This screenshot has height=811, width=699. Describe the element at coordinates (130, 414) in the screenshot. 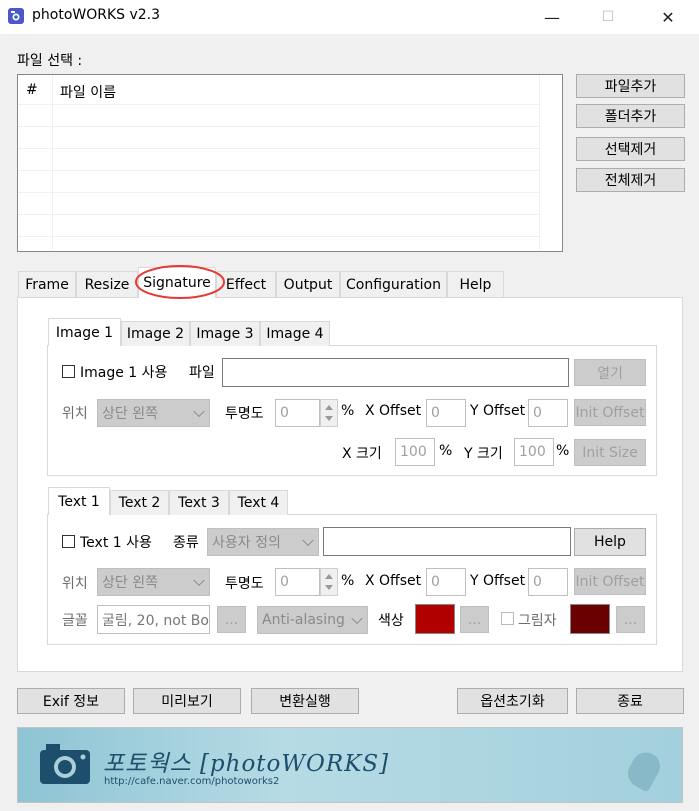

I see `image-position-value: 상단 왼쪽` at that location.